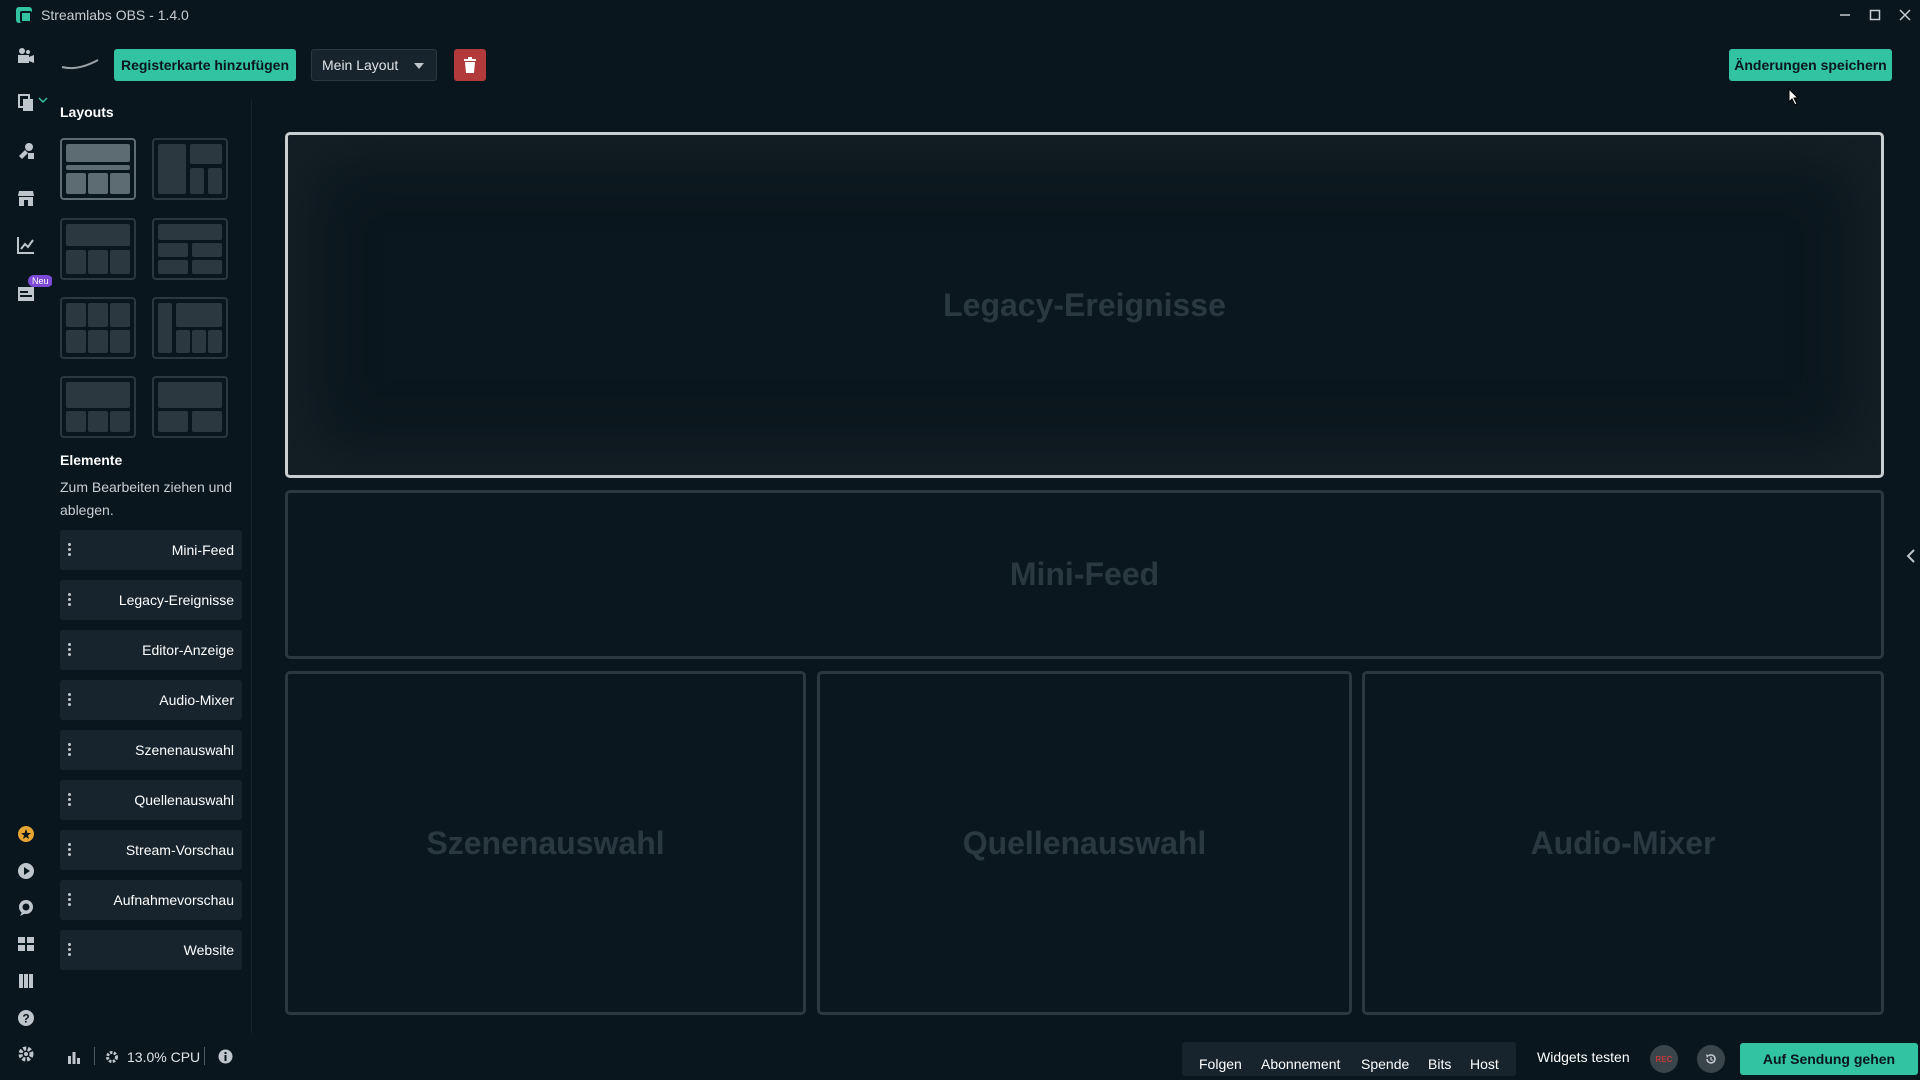 The width and height of the screenshot is (1920, 1080). Describe the element at coordinates (190, 328) in the screenshot. I see `layout-option-fourbyfour` at that location.